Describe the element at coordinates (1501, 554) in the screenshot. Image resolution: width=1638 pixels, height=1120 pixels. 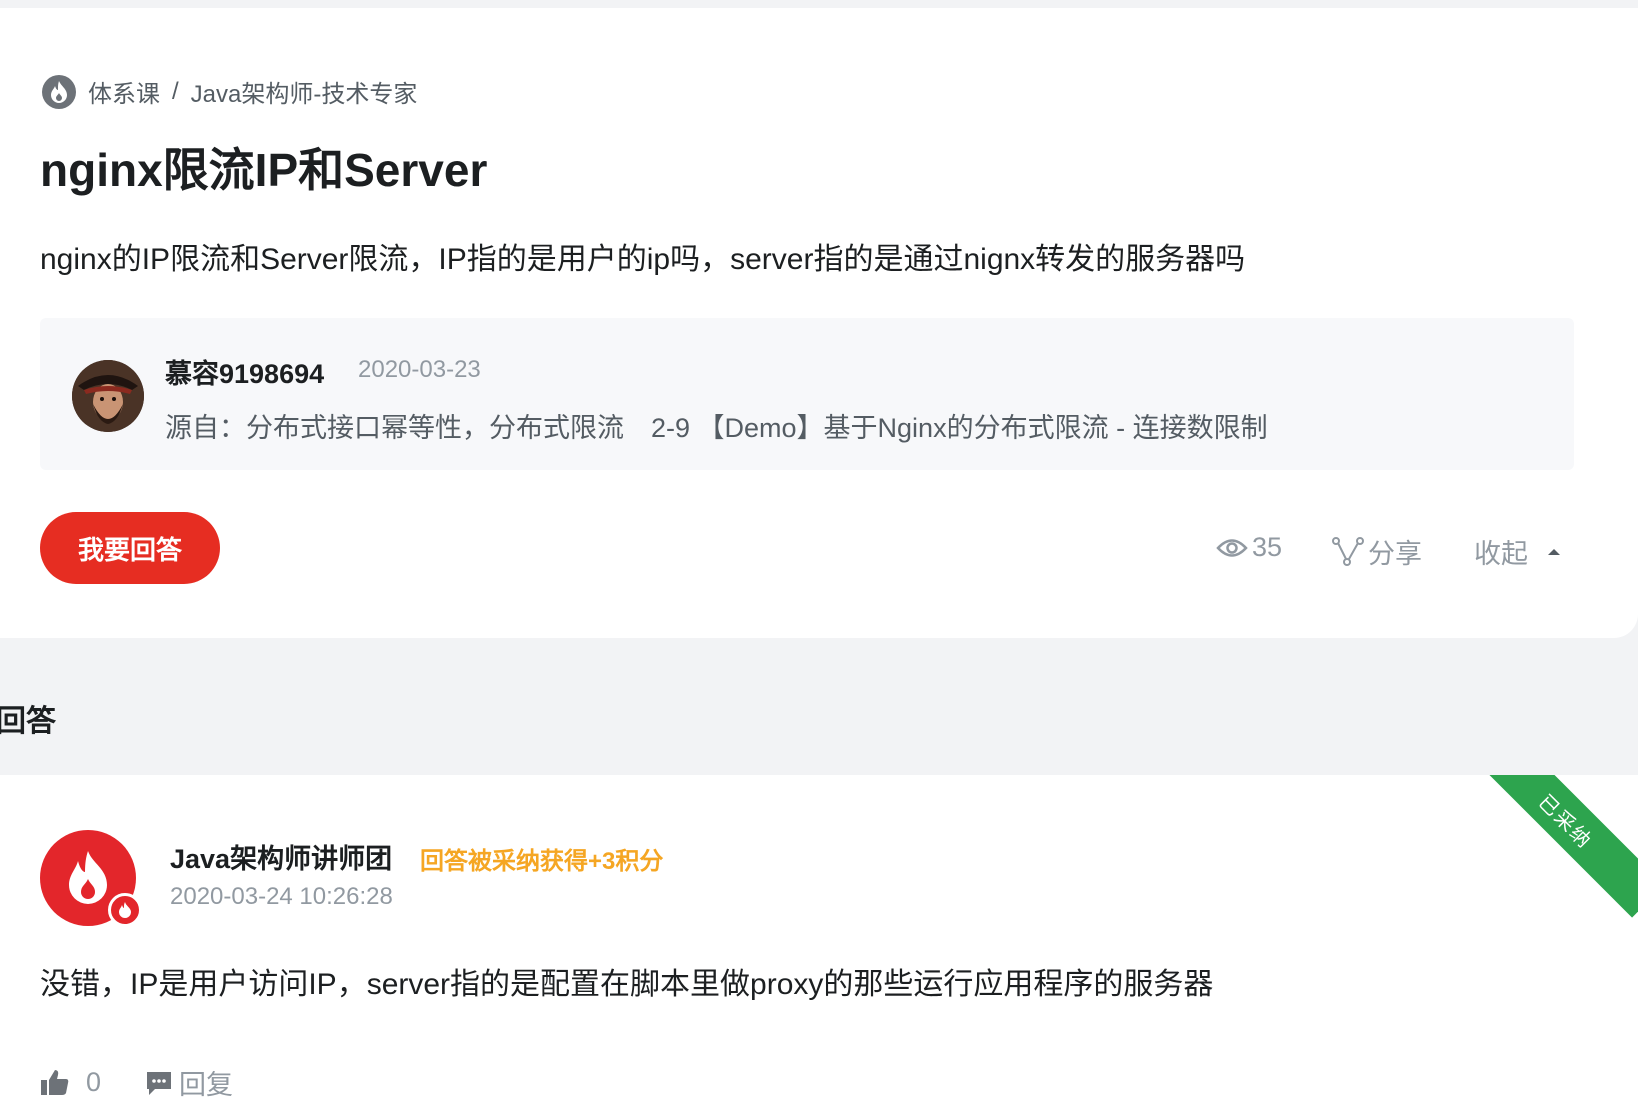
I see `collapse-label: 收起` at that location.